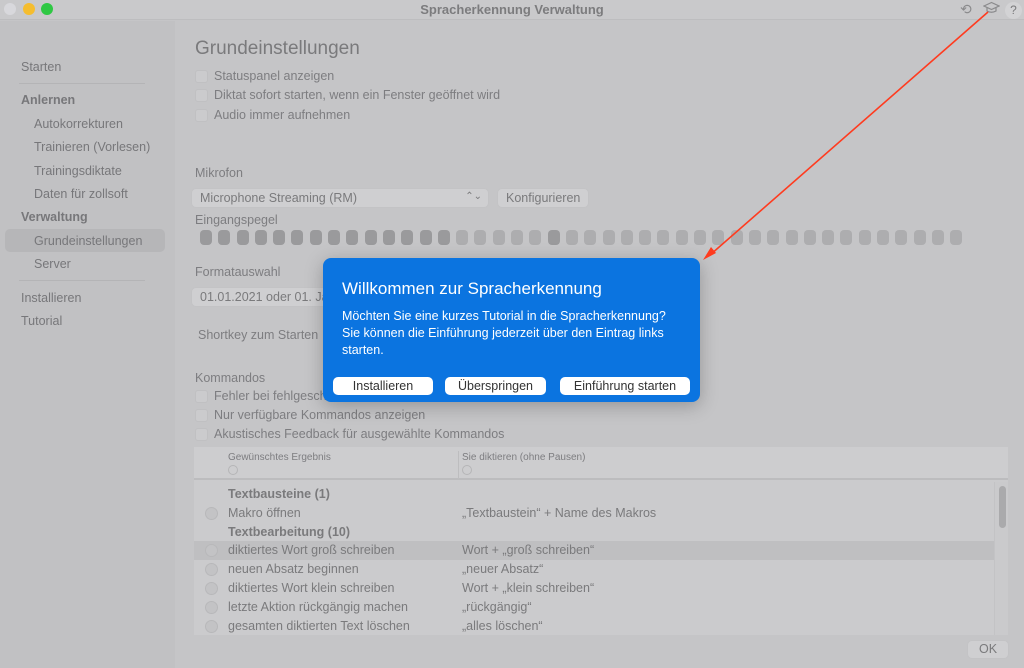 This screenshot has height=668, width=1024. Describe the element at coordinates (311, 550) in the screenshot. I see `cell-result: diktiertes Wort groß schreiben` at that location.